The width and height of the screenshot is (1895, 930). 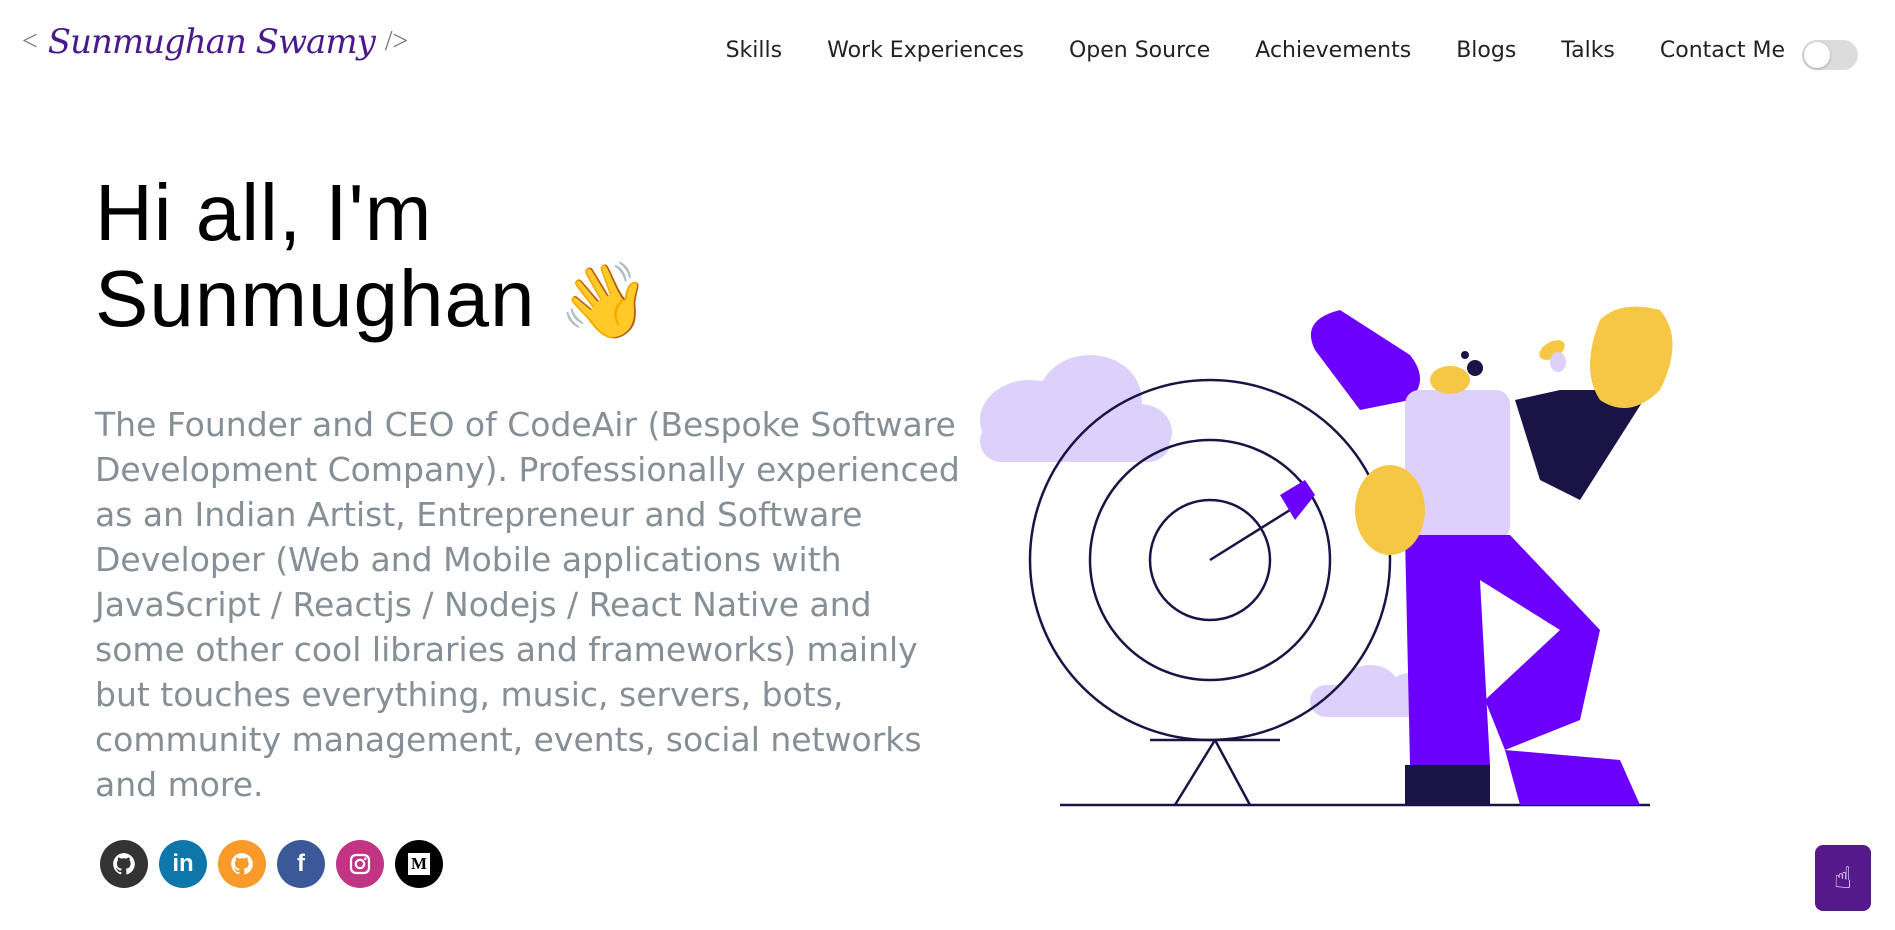 What do you see at coordinates (1333, 50) in the screenshot?
I see `nav-achievements: Achievements` at bounding box center [1333, 50].